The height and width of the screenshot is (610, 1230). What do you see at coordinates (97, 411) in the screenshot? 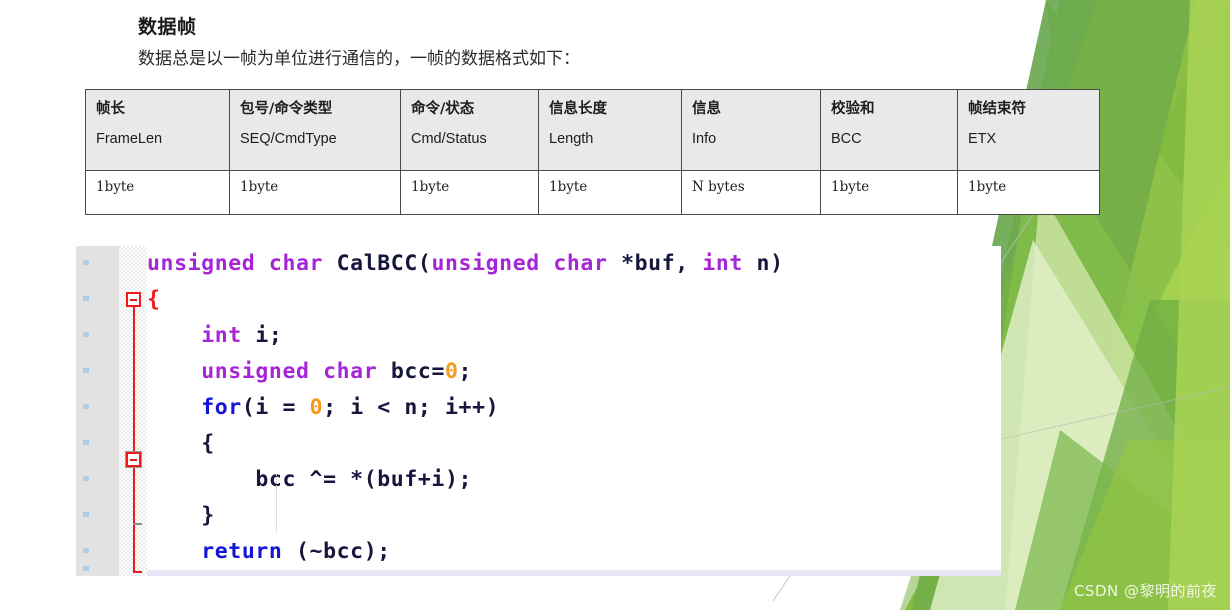
I see `line-number-gutter` at bounding box center [97, 411].